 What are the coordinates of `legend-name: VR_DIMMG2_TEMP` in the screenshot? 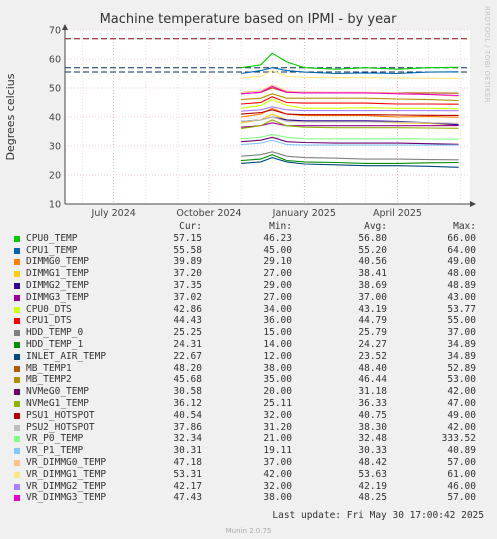 It's located at (66, 486).